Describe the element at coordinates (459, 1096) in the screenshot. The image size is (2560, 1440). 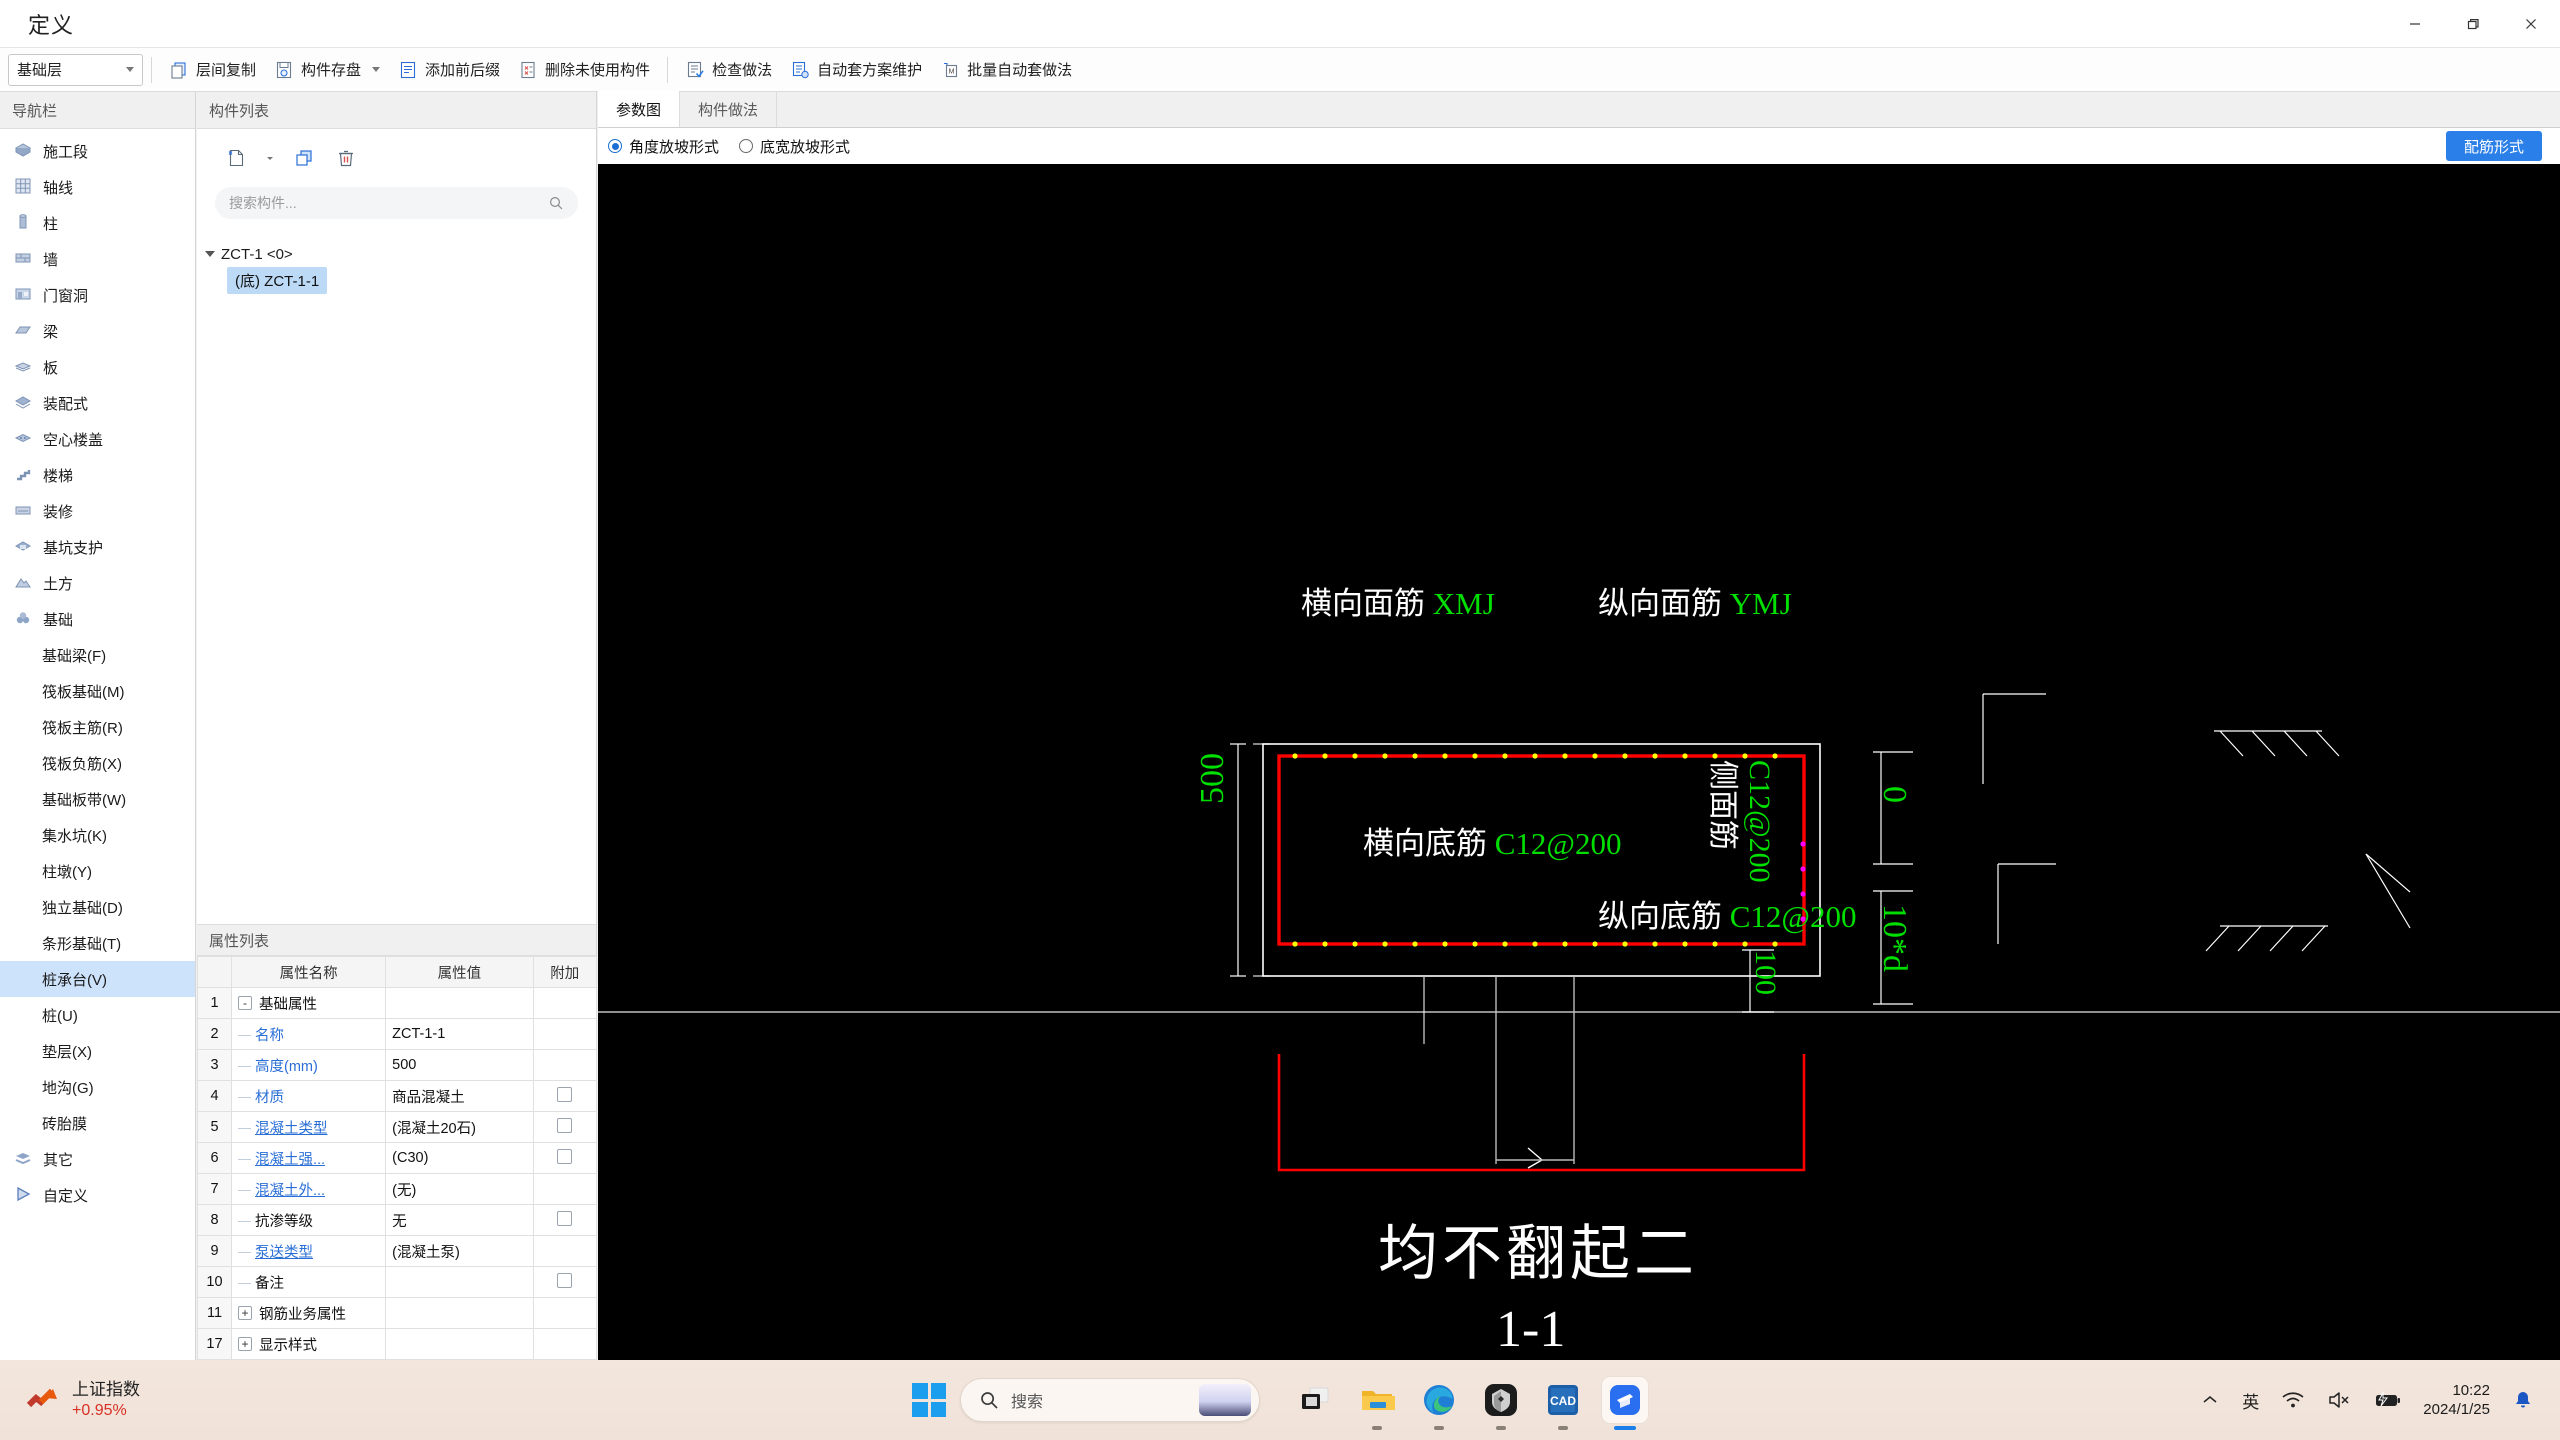
I see `property-value: 商品混凝土` at that location.